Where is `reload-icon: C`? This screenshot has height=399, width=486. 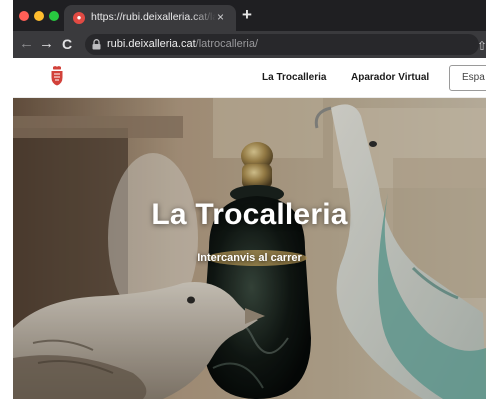 reload-icon: C is located at coordinates (67, 44).